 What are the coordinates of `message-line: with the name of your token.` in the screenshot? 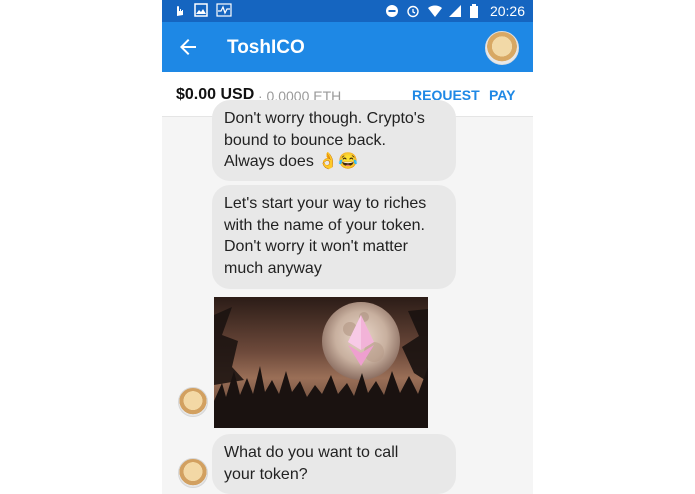 It's located at (324, 225).